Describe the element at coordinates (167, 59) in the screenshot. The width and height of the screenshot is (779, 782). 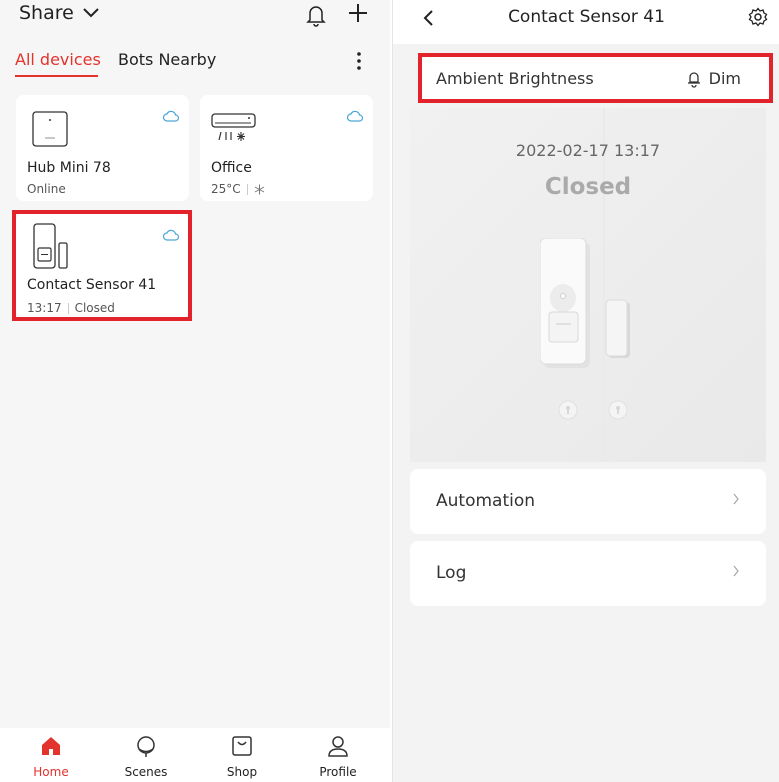
I see `tab-bots-nearby: Bots Nearby` at that location.